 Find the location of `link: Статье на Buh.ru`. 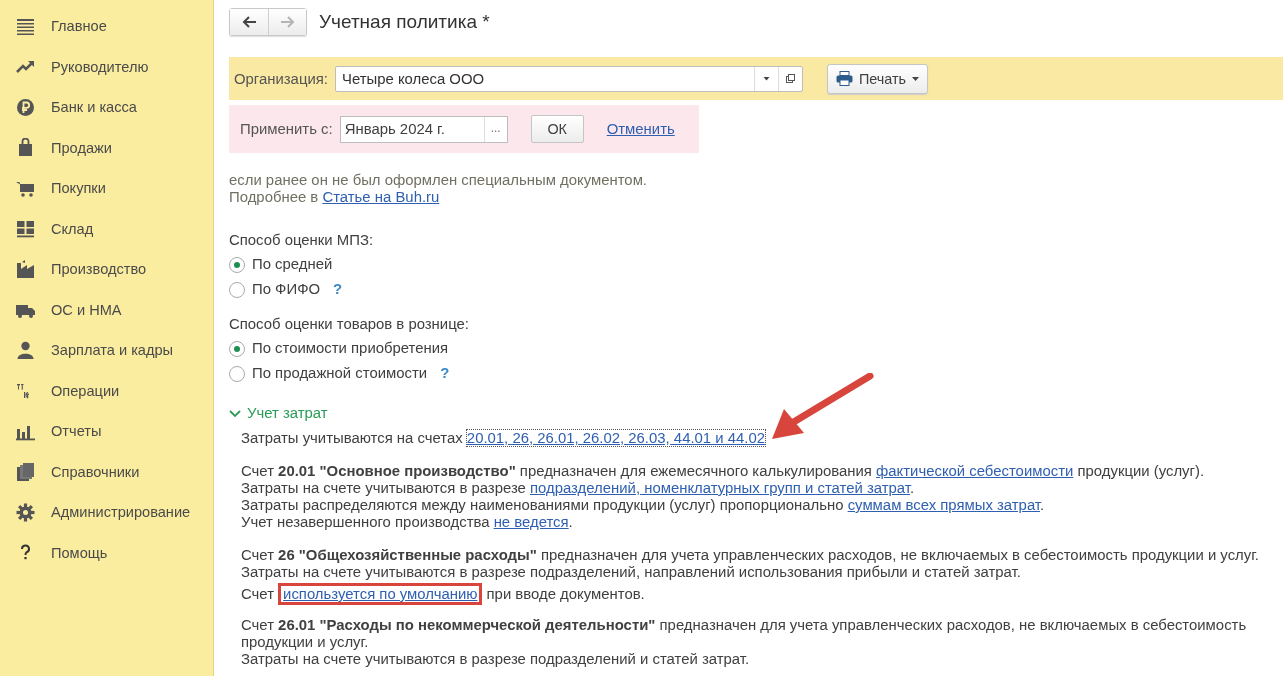

link: Статье на Buh.ru is located at coordinates (381, 197).